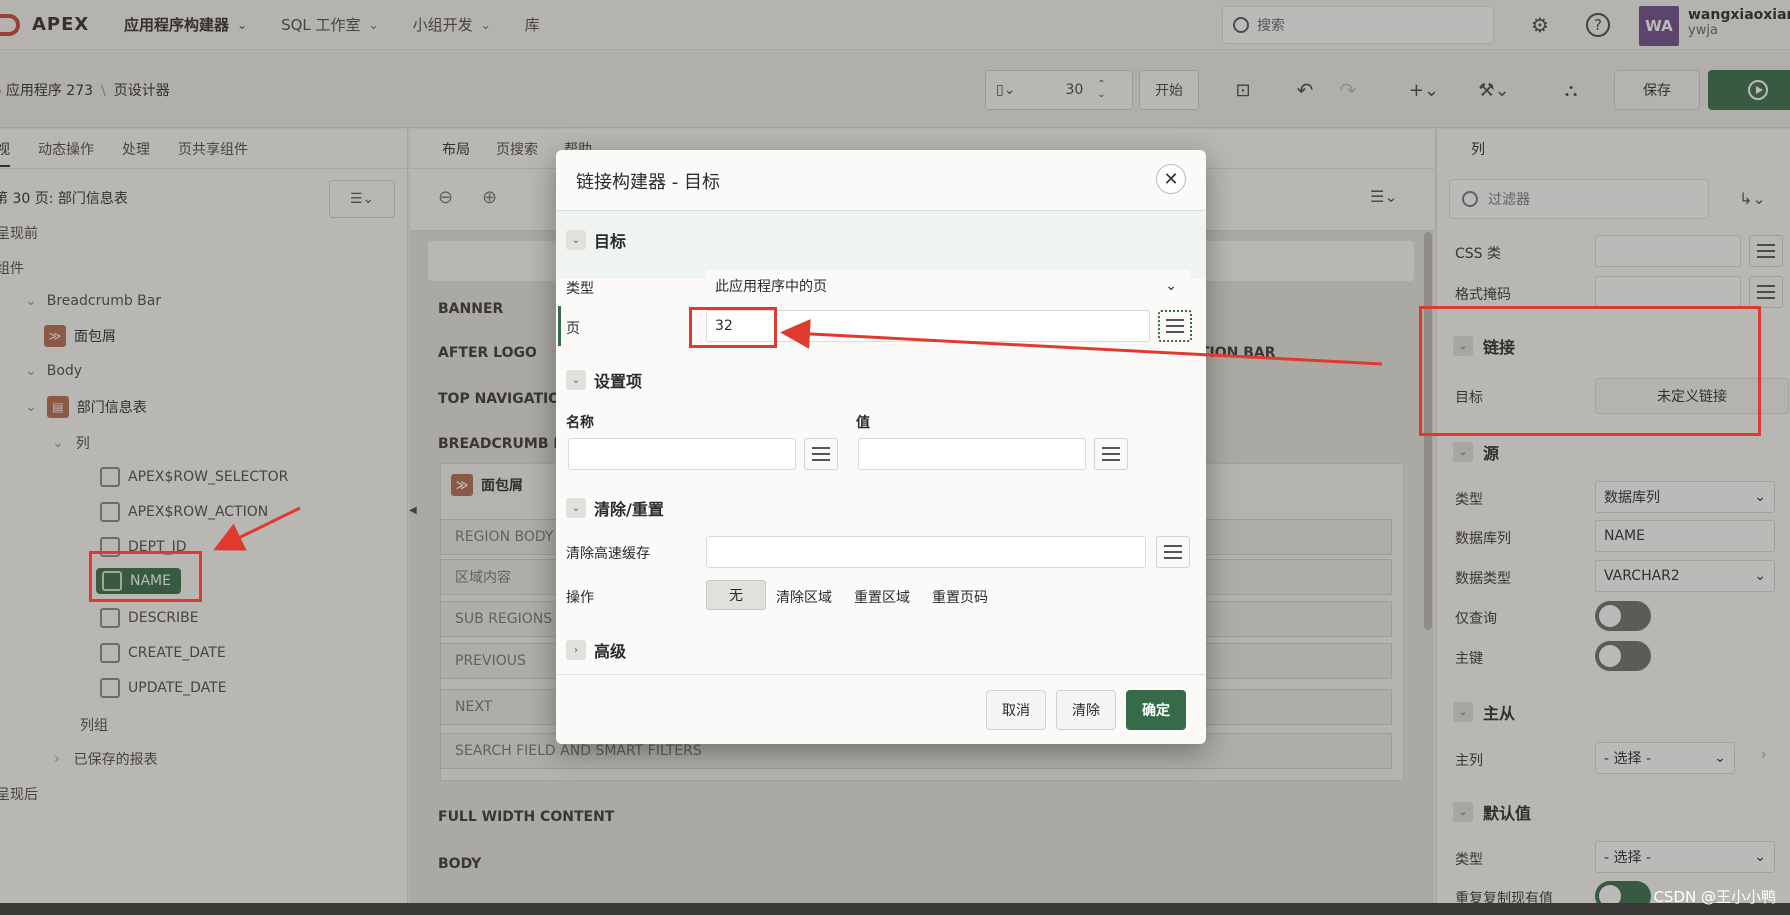  I want to click on action-clear-region: 清除区域, so click(804, 597).